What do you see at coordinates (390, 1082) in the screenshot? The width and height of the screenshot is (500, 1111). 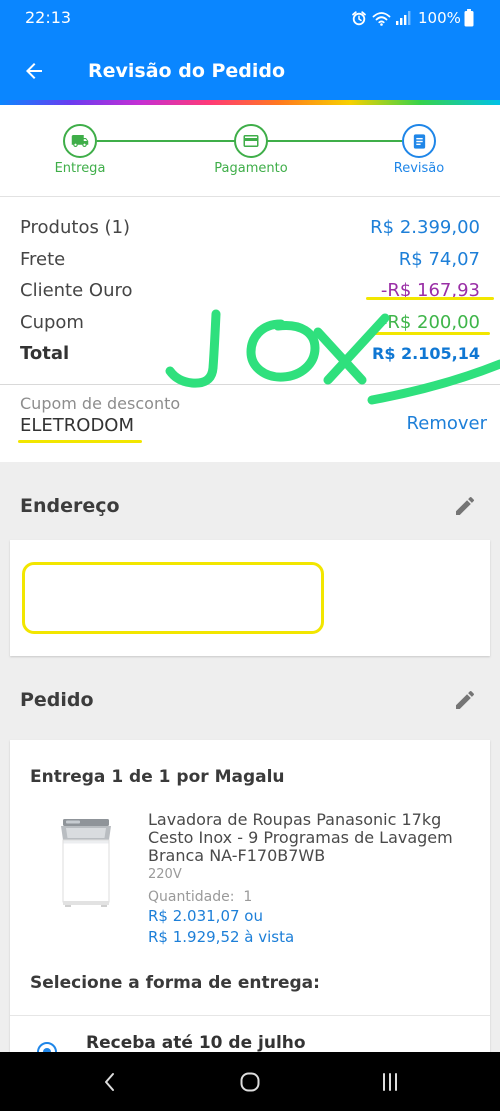 I see `nav-recents-icon` at bounding box center [390, 1082].